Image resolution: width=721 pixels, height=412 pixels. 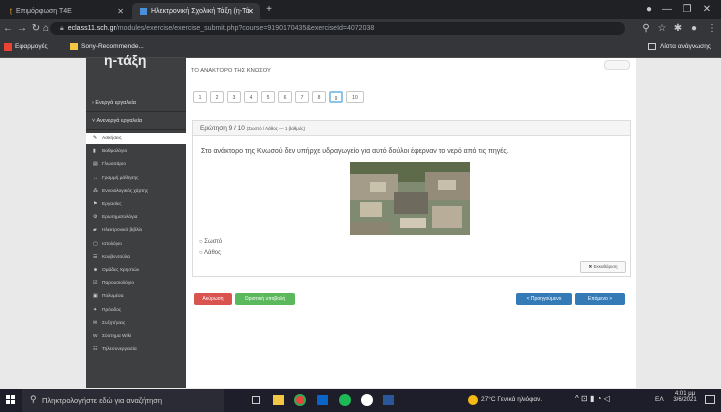 I want to click on reading-list: Λίστα ανάγνωσης, so click(x=685, y=46).